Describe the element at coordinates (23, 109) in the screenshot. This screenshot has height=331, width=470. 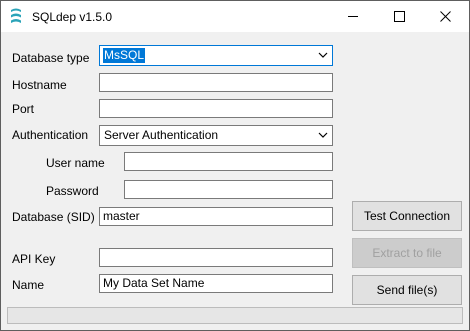
I see `port-label: Port` at that location.